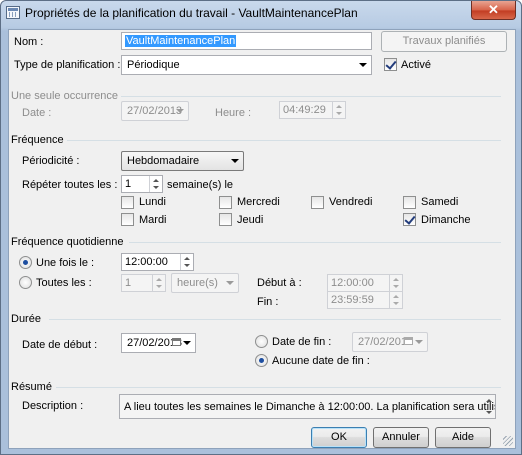 This screenshot has width=522, height=455. Describe the element at coordinates (440, 202) in the screenshot. I see `day-label-samedi: Samedi` at that location.